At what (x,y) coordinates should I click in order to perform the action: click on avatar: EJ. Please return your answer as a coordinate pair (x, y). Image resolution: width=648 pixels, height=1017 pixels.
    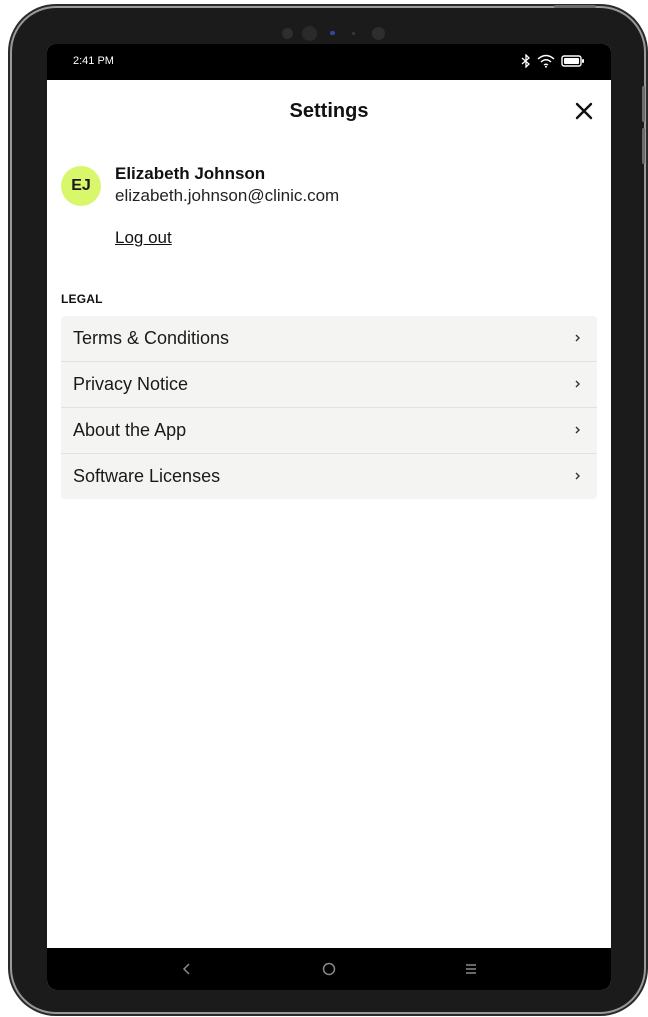
    Looking at the image, I should click on (81, 186).